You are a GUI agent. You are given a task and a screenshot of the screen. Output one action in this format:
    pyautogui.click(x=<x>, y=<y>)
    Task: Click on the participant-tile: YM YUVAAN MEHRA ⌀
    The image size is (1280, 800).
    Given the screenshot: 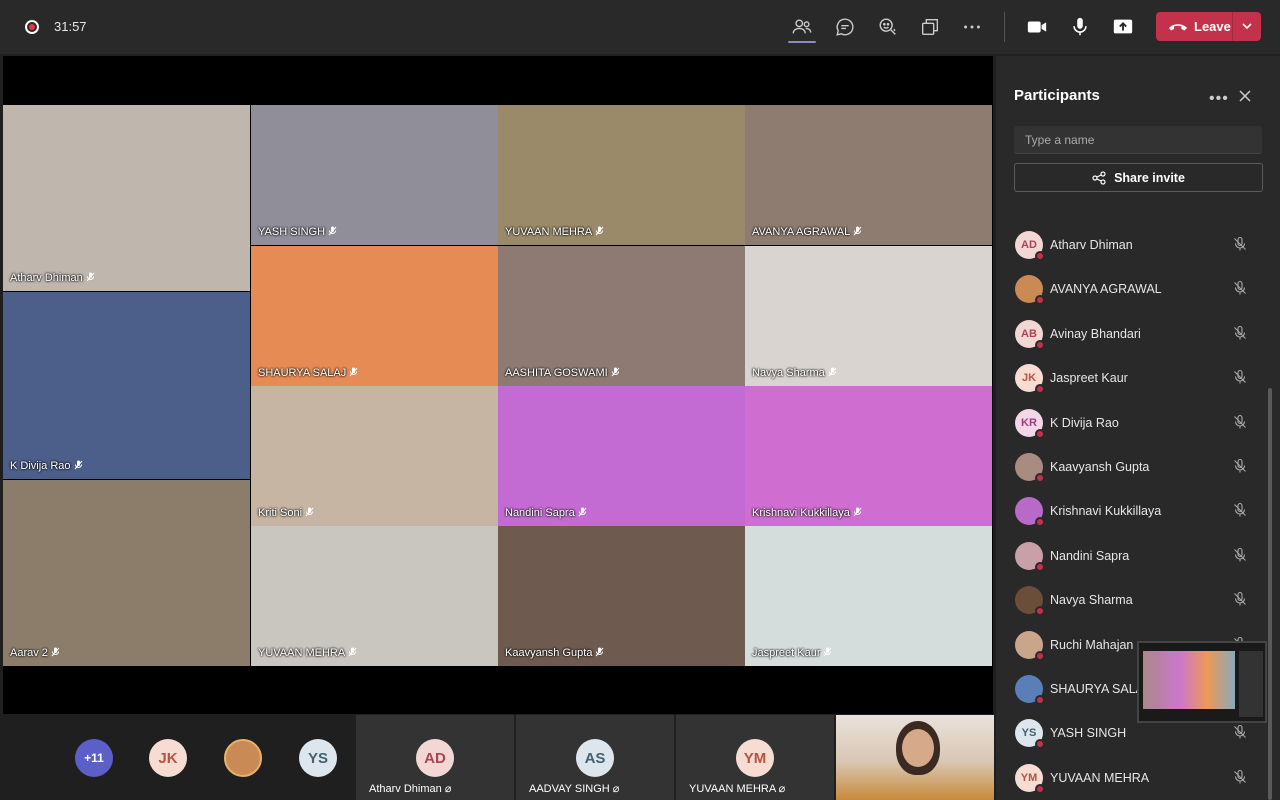 What is the action you would take?
    pyautogui.click(x=755, y=757)
    